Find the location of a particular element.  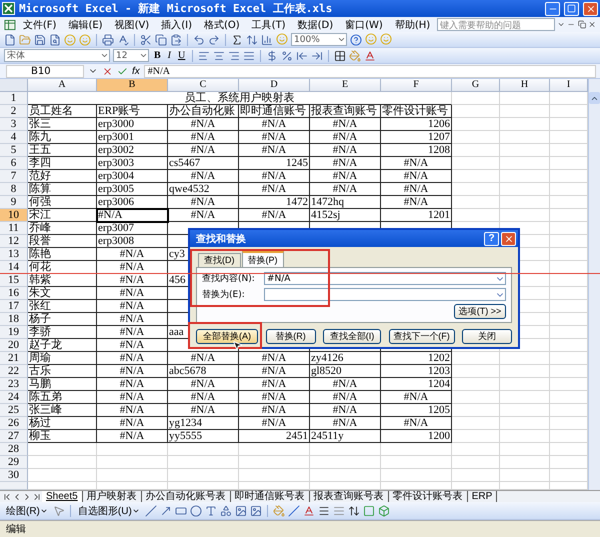

row-header: 21 is located at coordinates (14, 358).